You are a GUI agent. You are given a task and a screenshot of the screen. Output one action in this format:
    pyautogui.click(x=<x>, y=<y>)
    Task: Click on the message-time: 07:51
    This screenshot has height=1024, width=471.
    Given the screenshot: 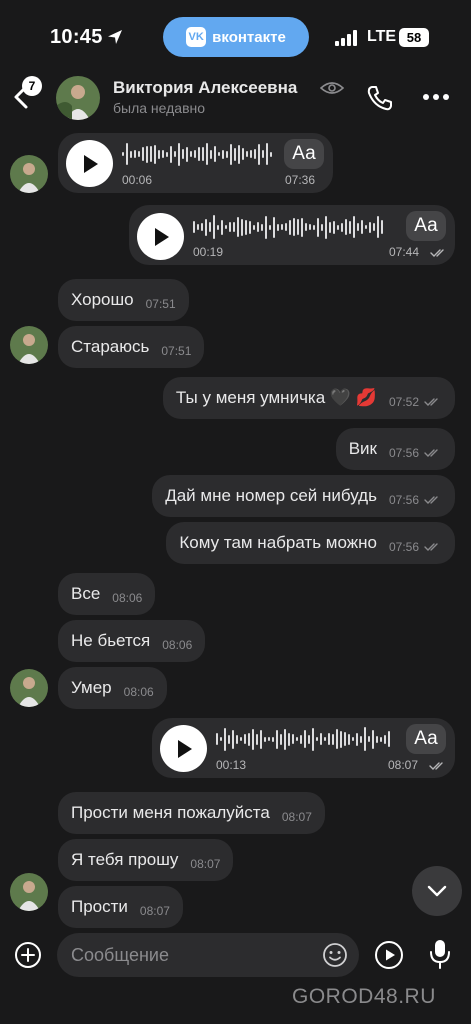 What is the action you would take?
    pyautogui.click(x=160, y=304)
    